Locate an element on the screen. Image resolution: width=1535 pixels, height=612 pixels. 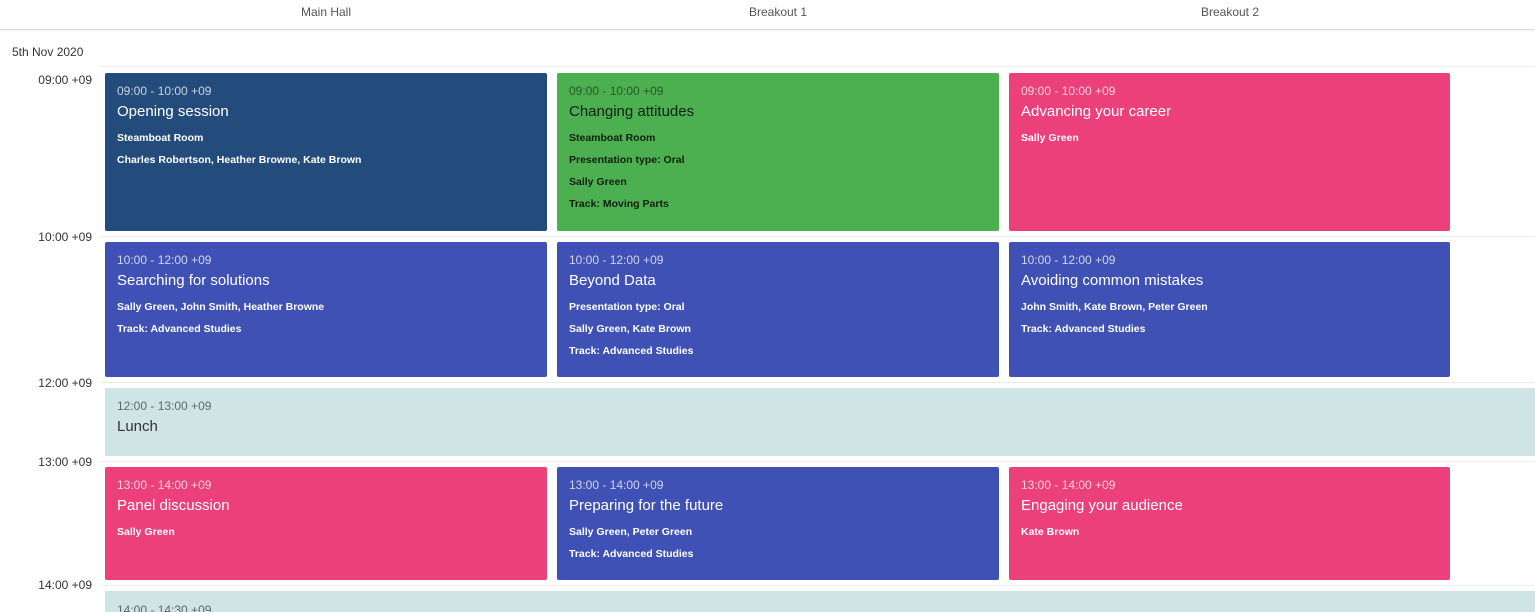
event-speakers: Kate Brown is located at coordinates (1050, 532).